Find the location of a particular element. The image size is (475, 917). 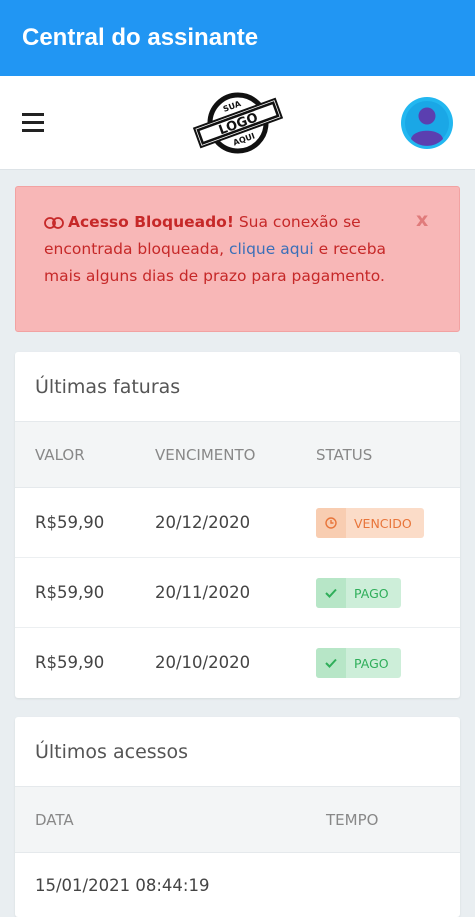

logo: LOGO SUA AQUI is located at coordinates (238, 123).